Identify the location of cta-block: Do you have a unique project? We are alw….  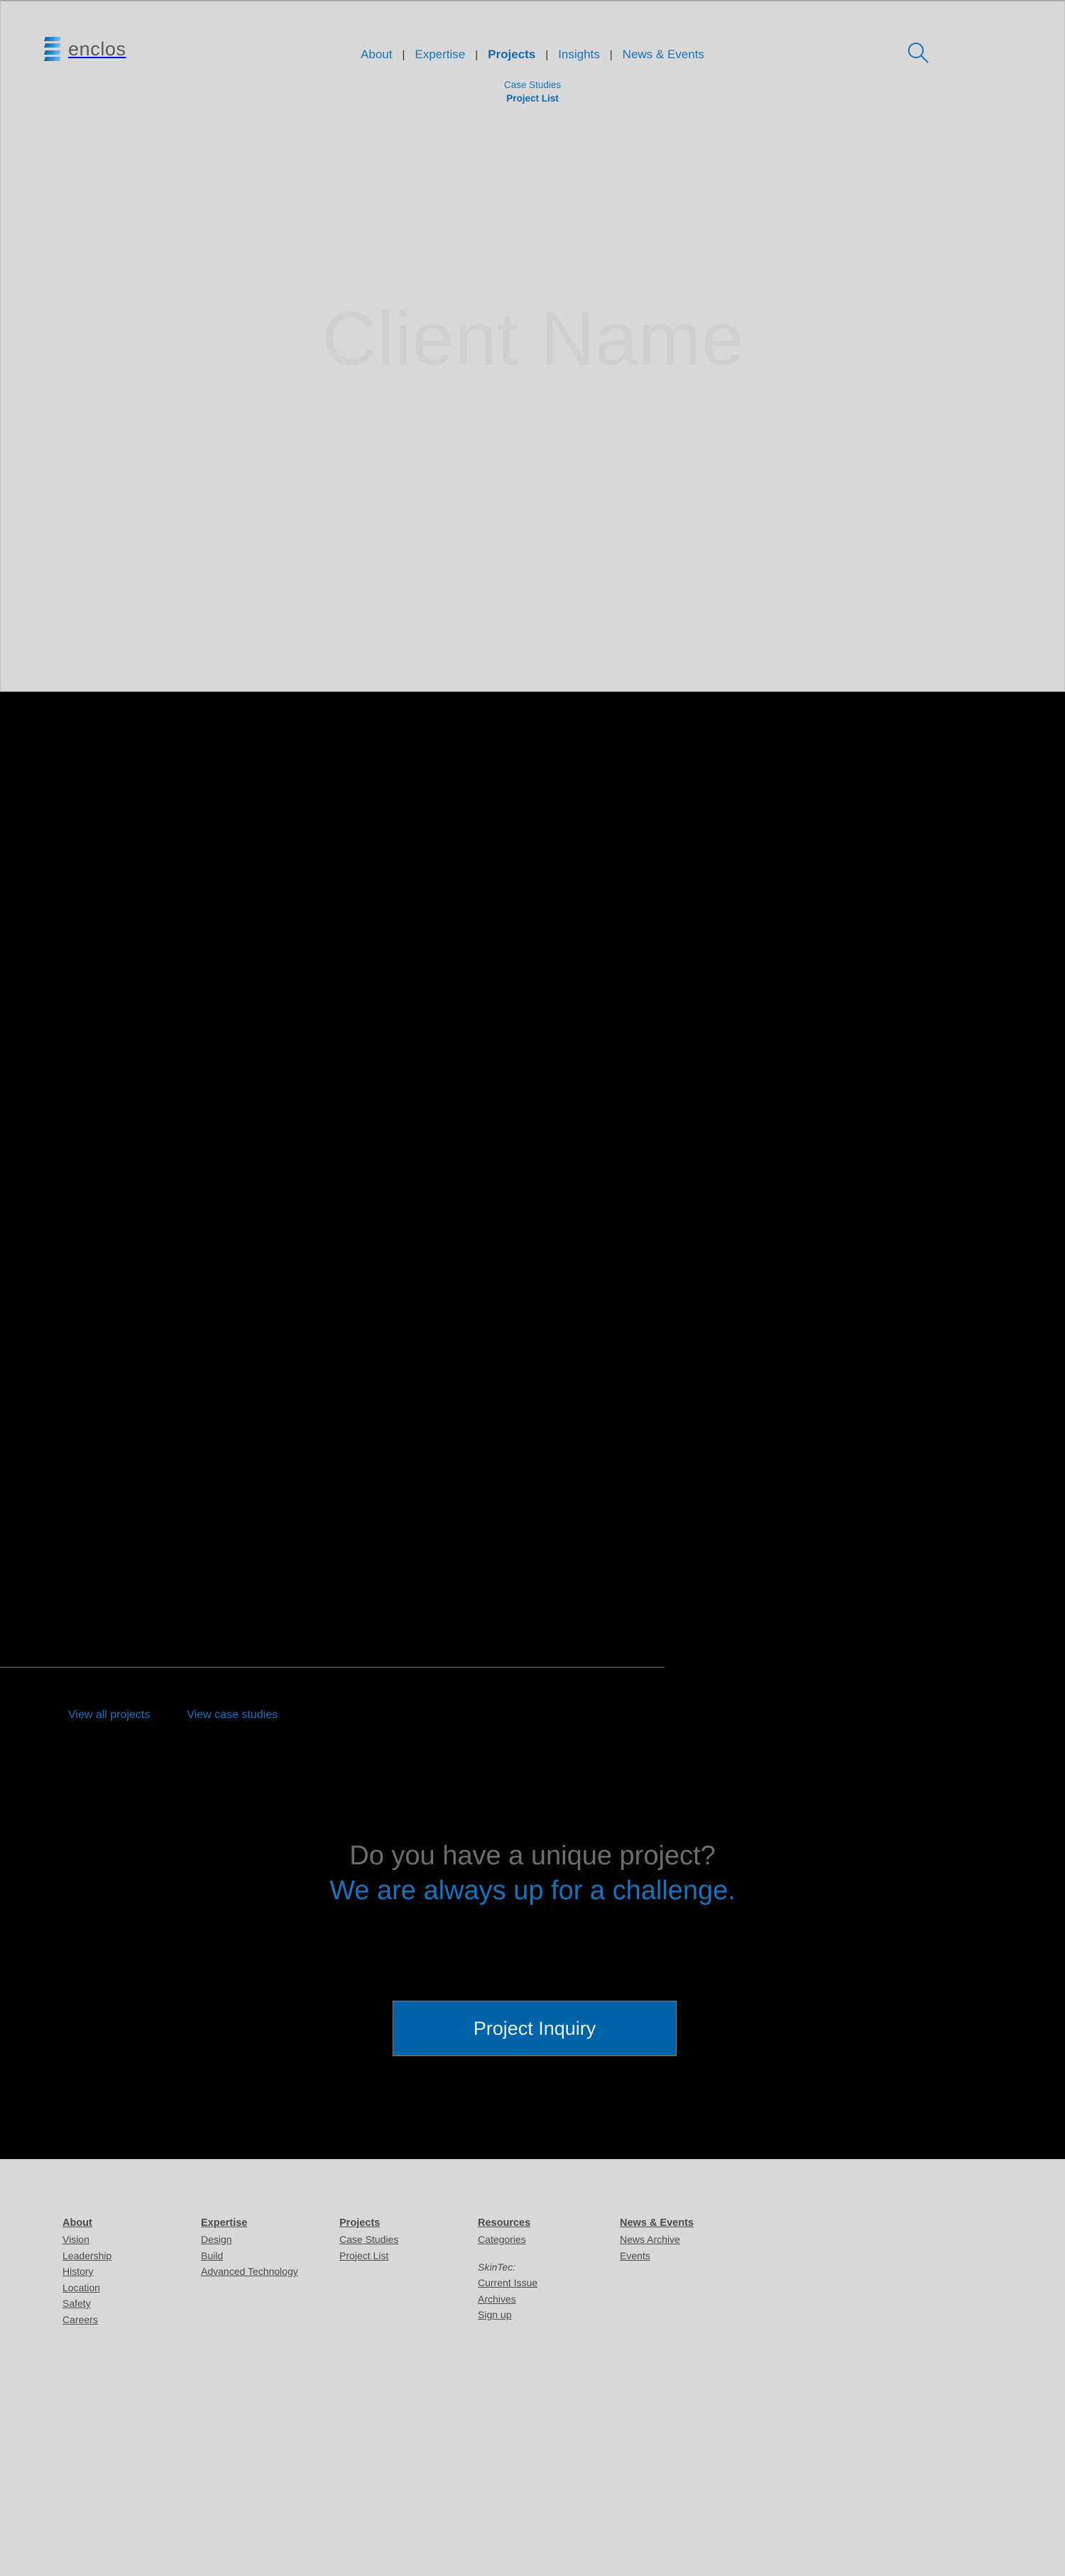
(532, 1874).